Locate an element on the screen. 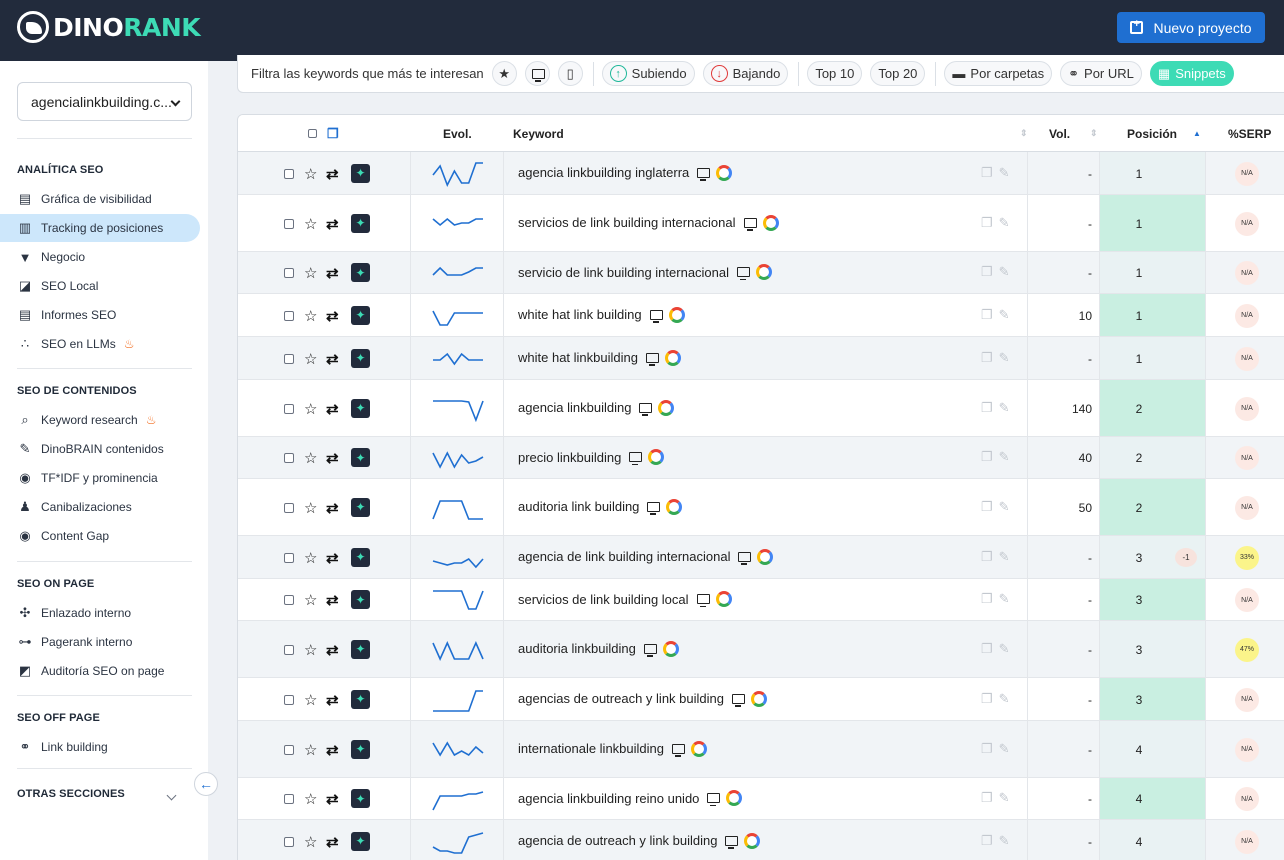 This screenshot has height=860, width=1284. top10-filter-button: Top 10 is located at coordinates (835, 73).